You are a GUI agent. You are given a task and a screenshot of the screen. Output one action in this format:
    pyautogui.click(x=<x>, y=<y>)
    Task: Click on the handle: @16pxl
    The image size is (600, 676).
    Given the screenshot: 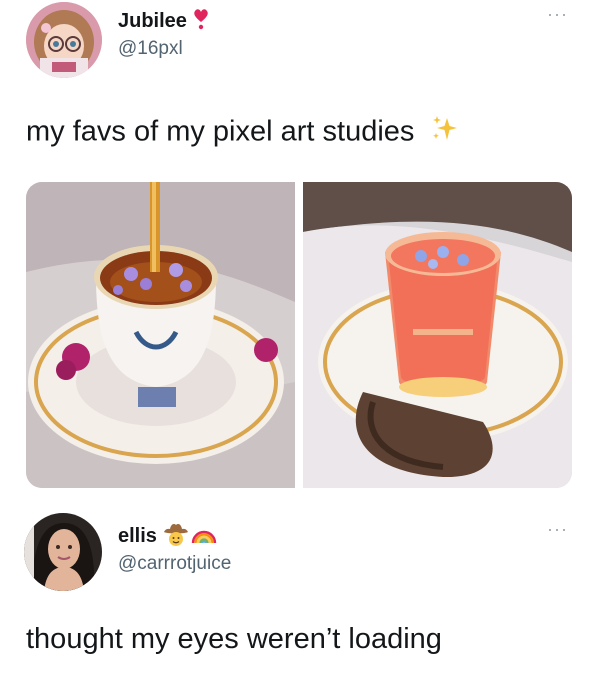 What is the action you would take?
    pyautogui.click(x=150, y=49)
    